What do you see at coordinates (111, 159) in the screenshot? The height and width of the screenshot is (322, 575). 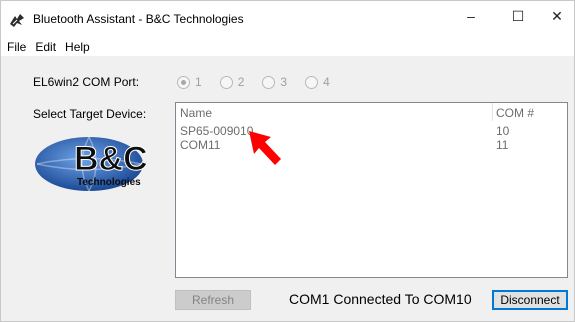 I see `logo-text: B&C` at bounding box center [111, 159].